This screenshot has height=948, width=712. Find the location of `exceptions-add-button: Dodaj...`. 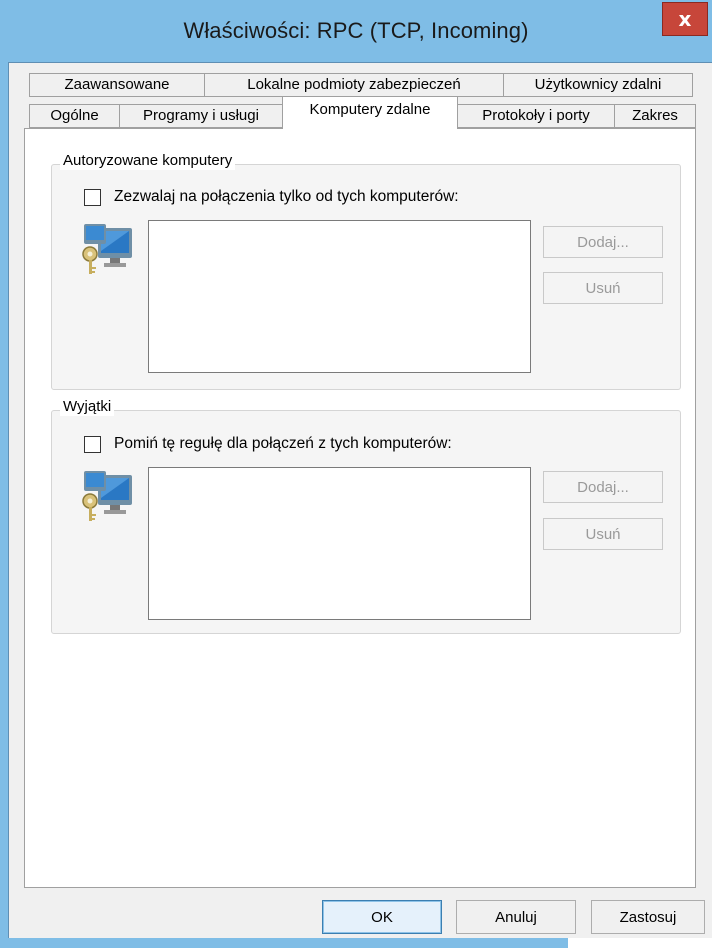

exceptions-add-button: Dodaj... is located at coordinates (603, 487).